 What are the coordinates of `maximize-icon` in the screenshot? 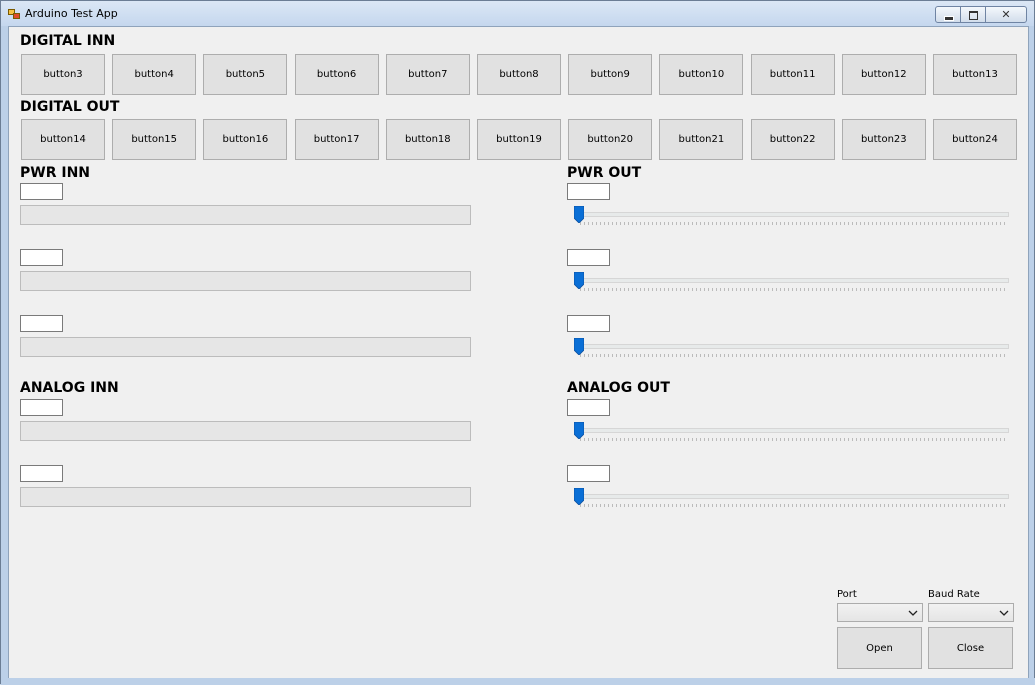 It's located at (973, 15).